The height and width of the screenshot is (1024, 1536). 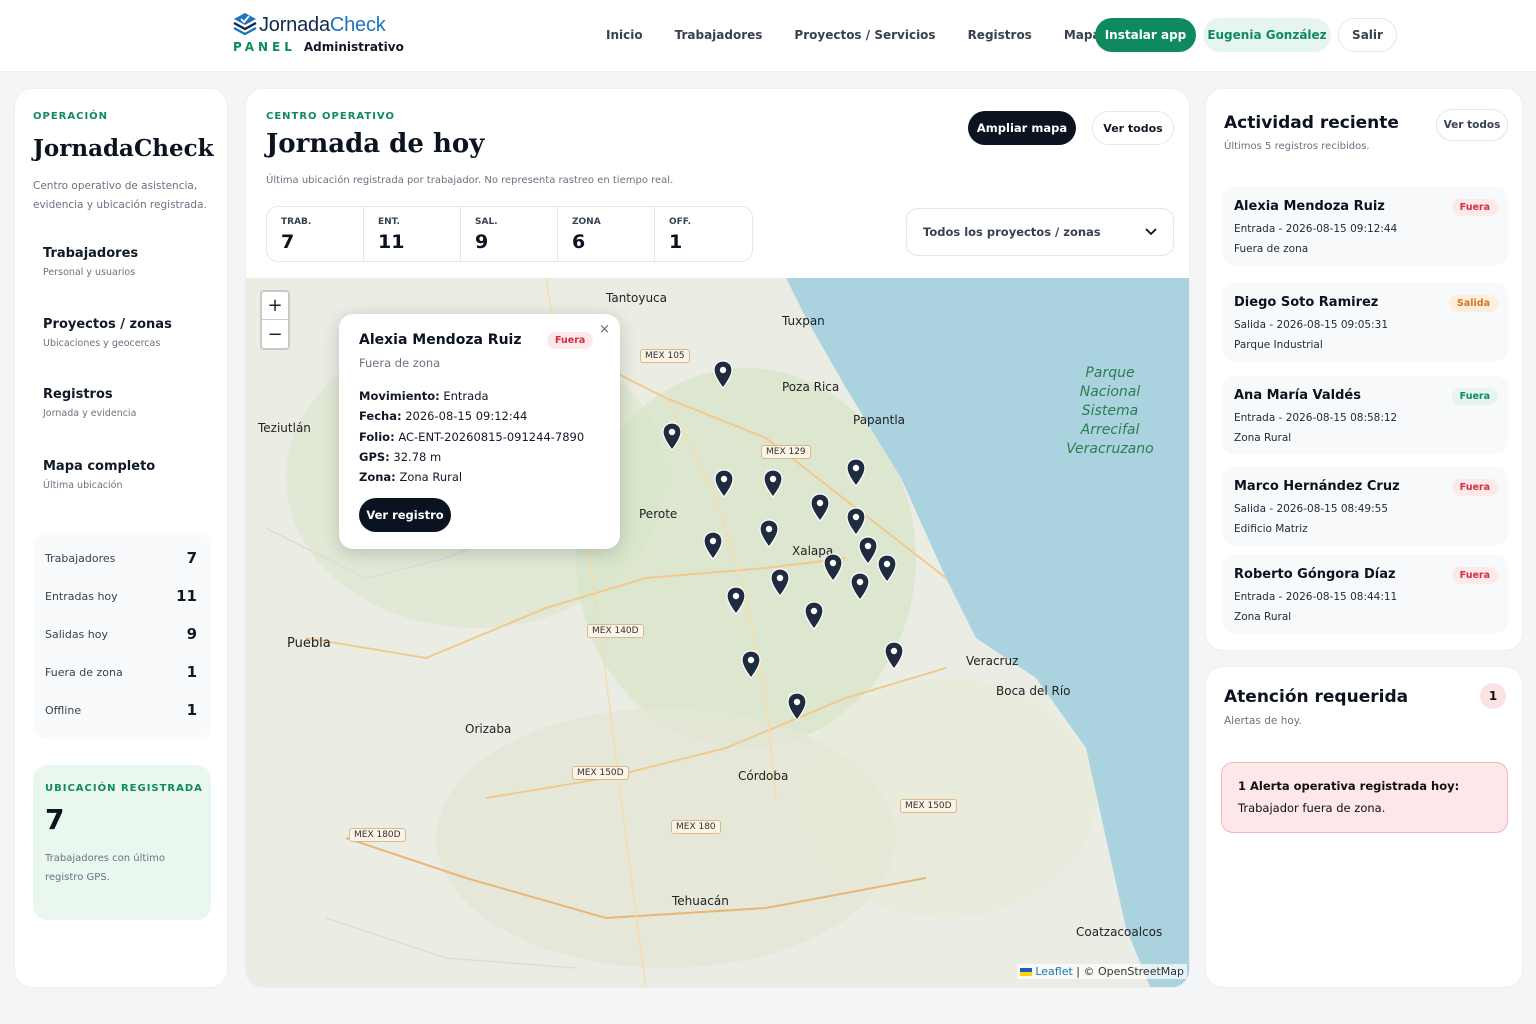 I want to click on place-label: Tantoyuca, so click(x=637, y=298).